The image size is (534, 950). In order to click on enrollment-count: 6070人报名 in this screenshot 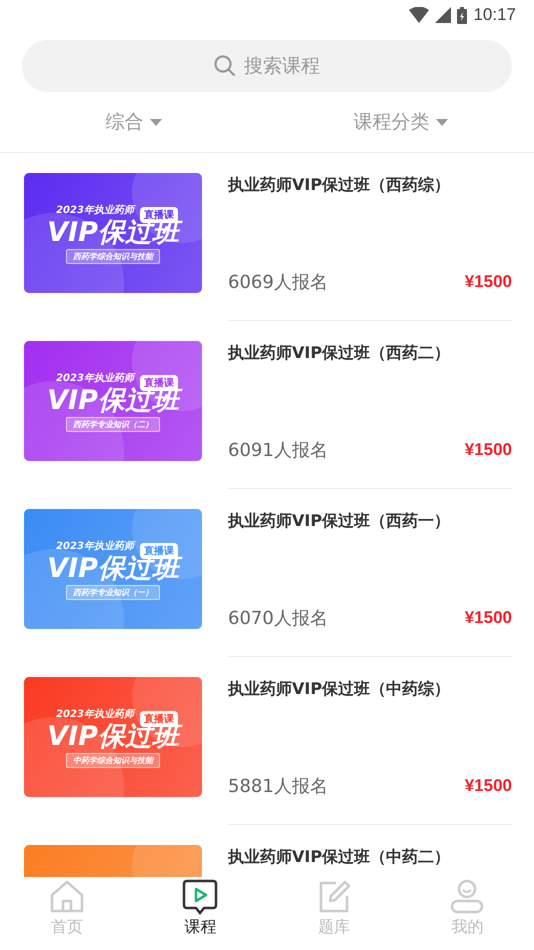, I will do `click(278, 618)`.